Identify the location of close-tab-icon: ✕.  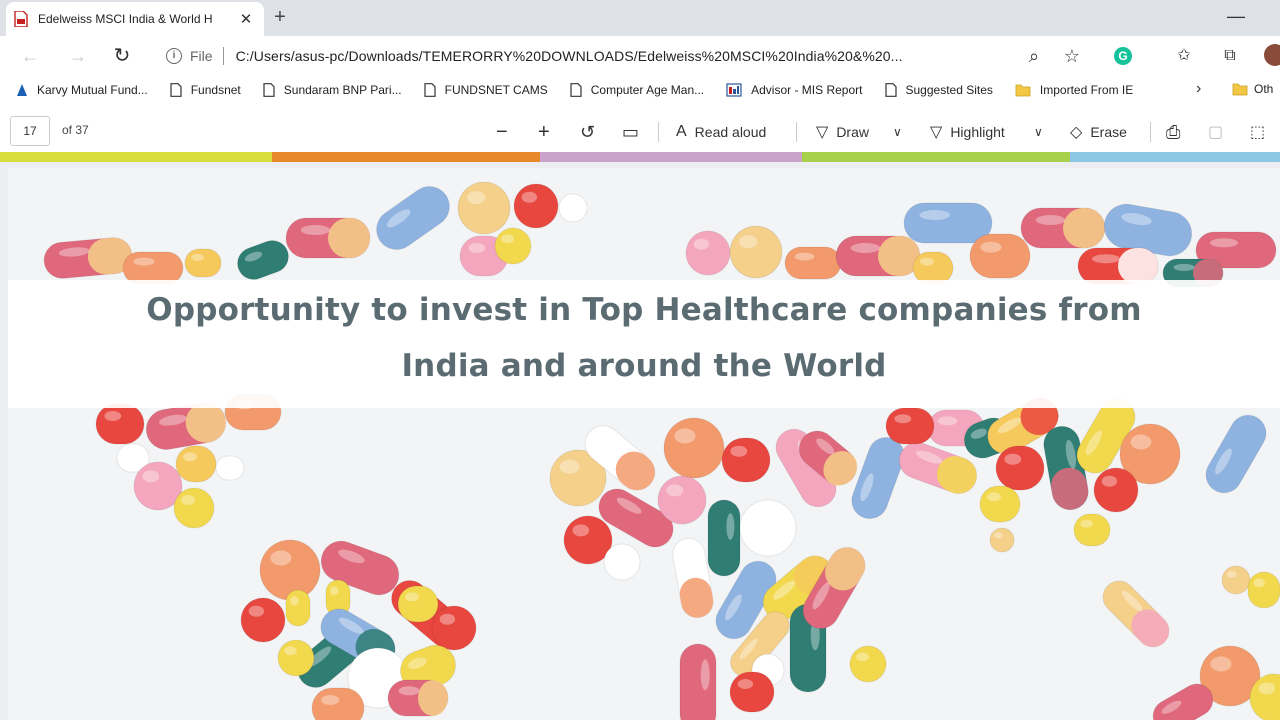
(246, 19).